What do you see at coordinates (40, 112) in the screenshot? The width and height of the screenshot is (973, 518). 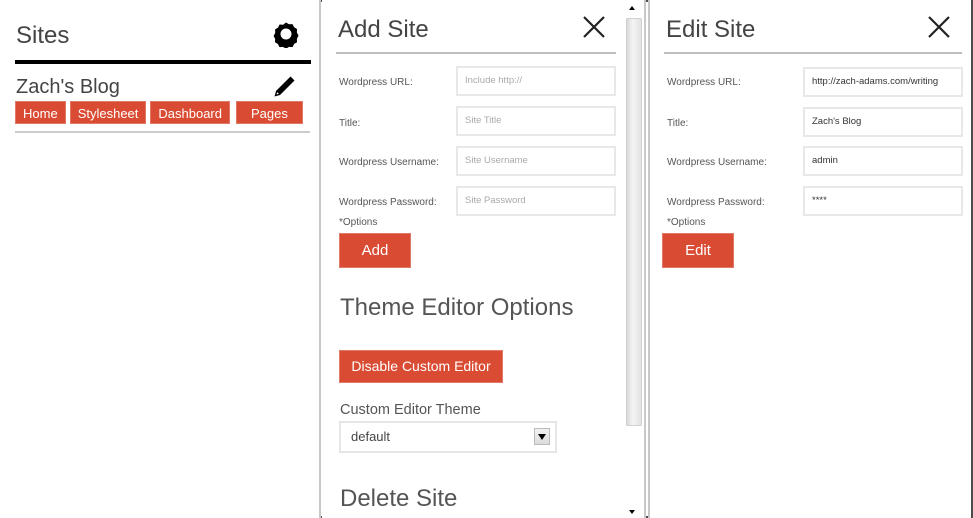 I see `home-button: Home` at bounding box center [40, 112].